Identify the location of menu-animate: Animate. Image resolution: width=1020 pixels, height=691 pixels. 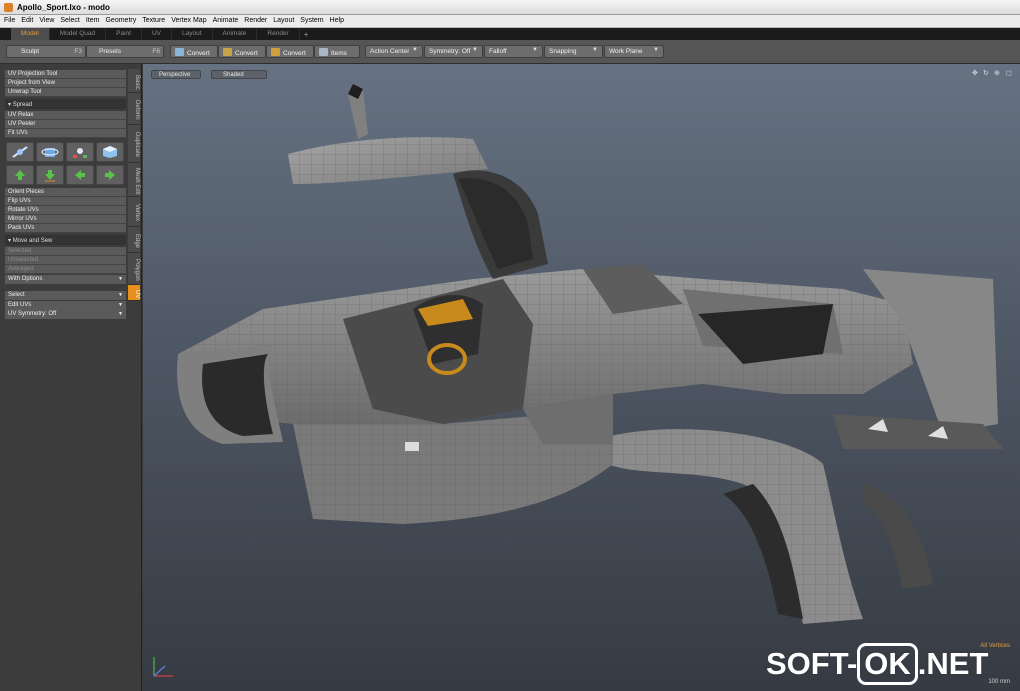
(226, 22).